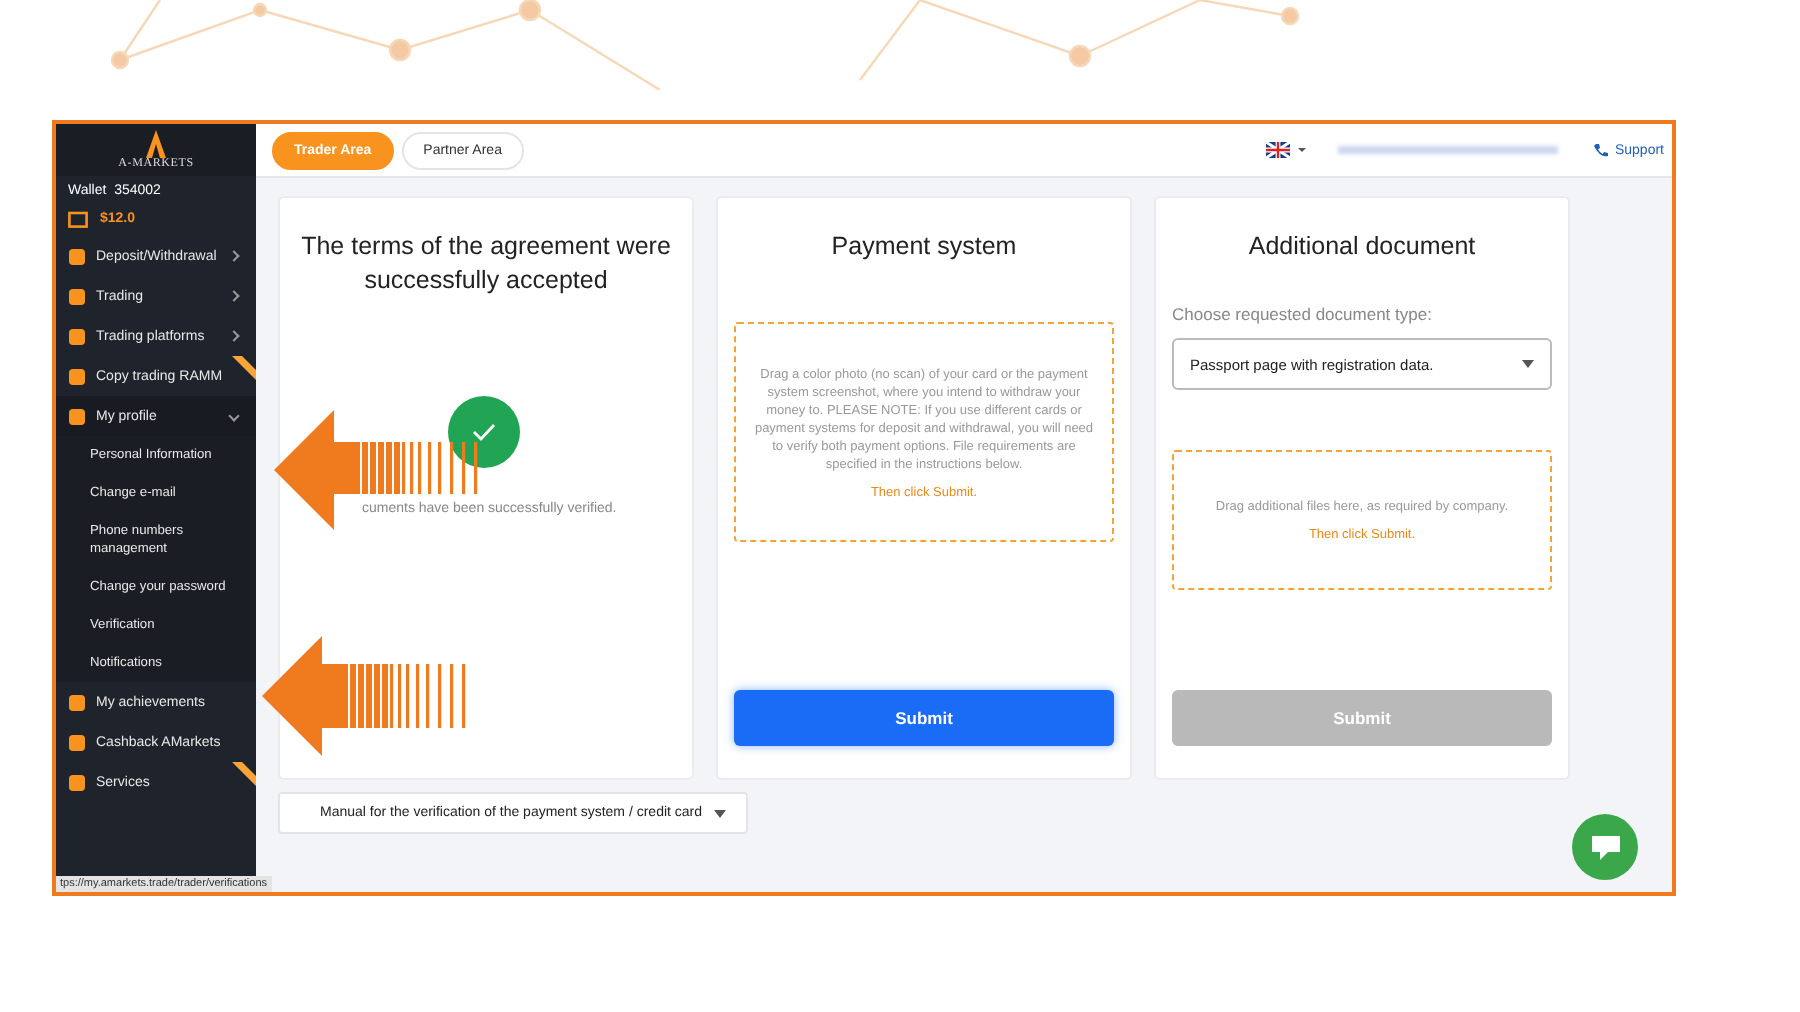 The image size is (1800, 1012). What do you see at coordinates (1601, 150) in the screenshot?
I see `phone-icon` at bounding box center [1601, 150].